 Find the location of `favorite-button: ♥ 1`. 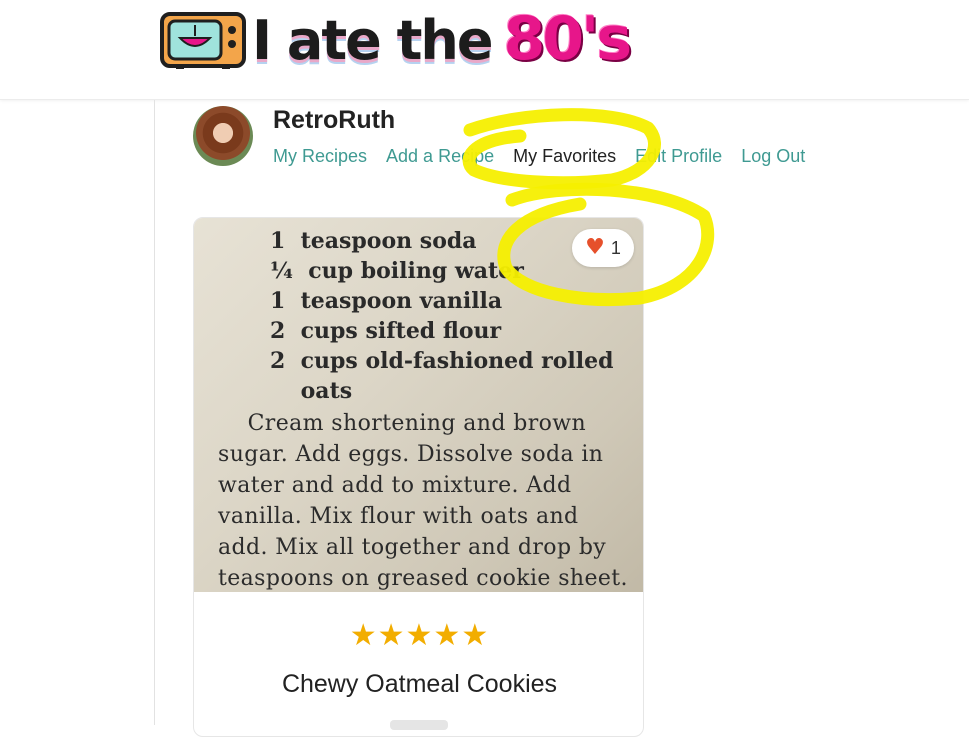

favorite-button: ♥ 1 is located at coordinates (603, 248).